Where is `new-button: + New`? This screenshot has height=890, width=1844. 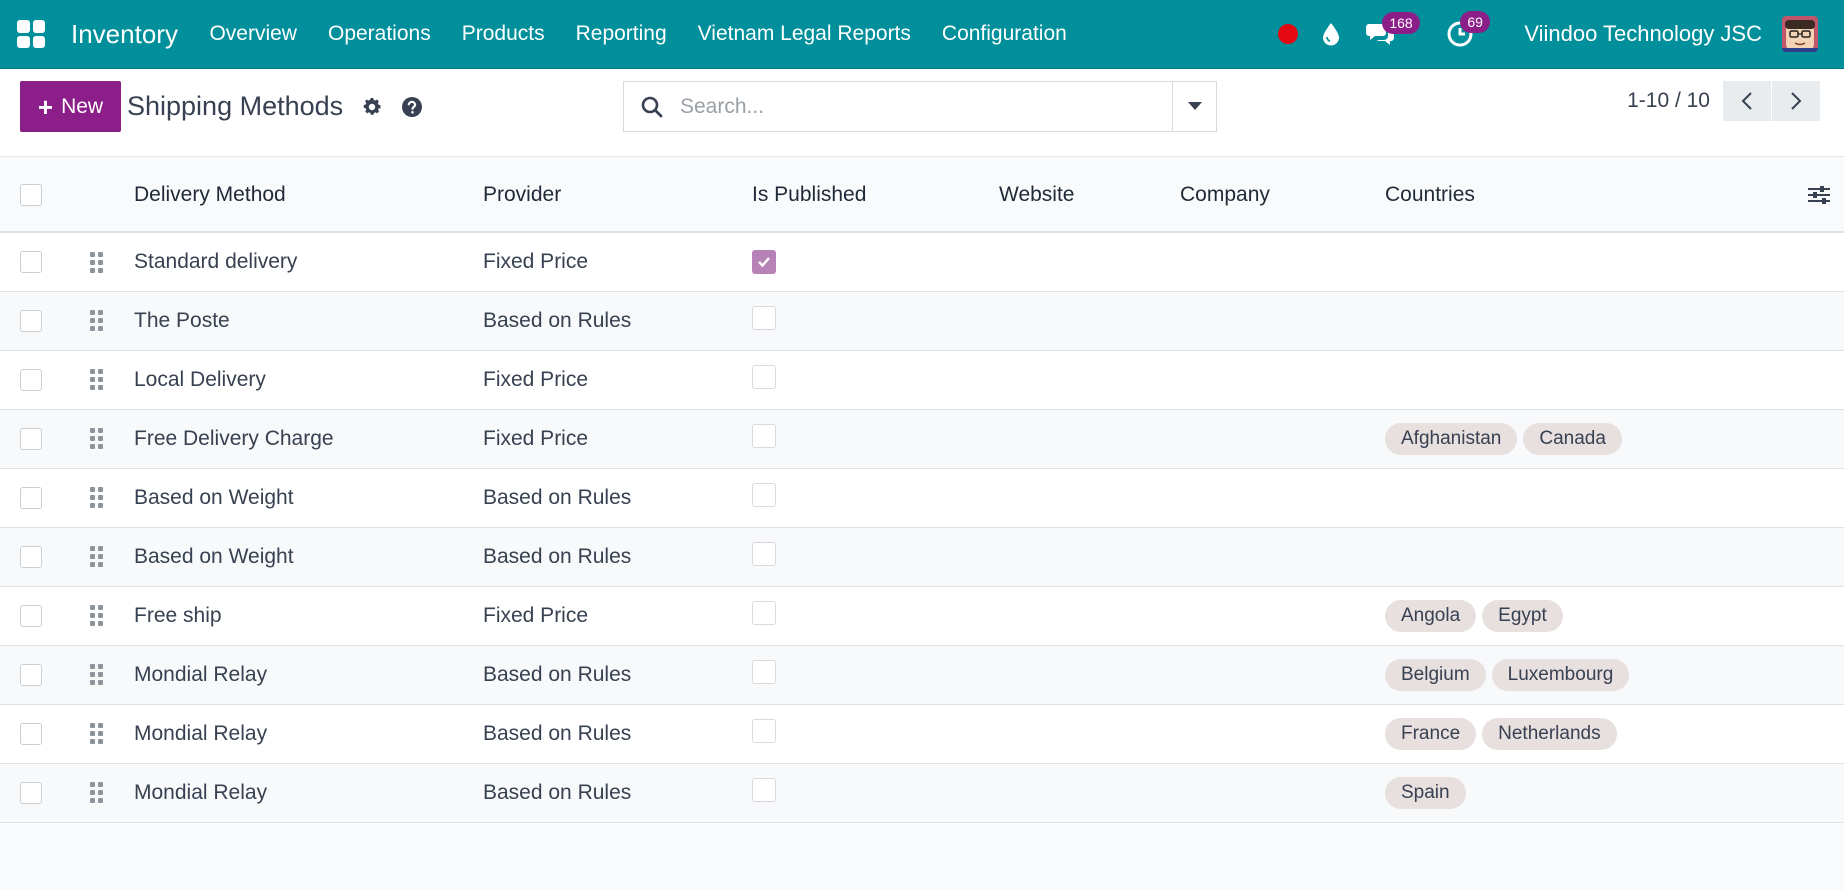 new-button: + New is located at coordinates (70, 106).